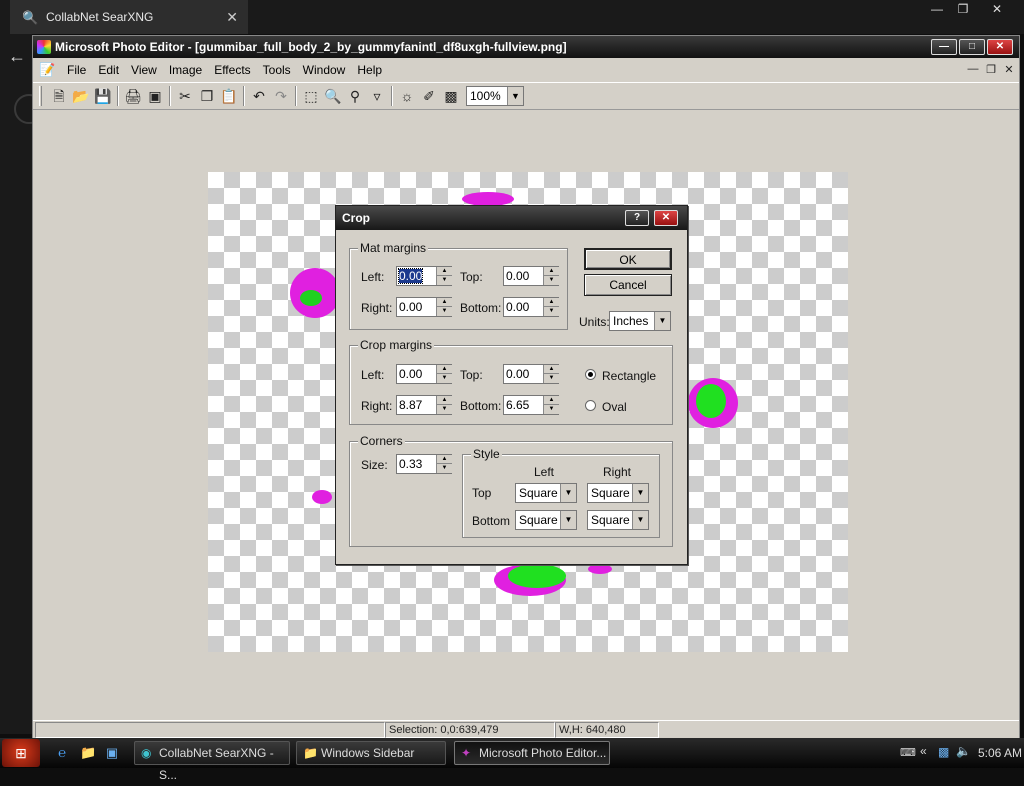 The image size is (1024, 786). I want to click on bottom-right-style-select: Square ▼, so click(618, 520).